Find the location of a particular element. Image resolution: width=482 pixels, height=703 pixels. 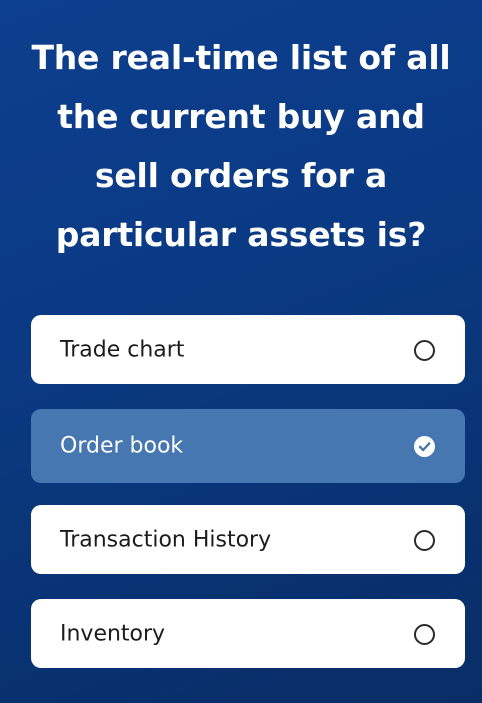

question-line-2: the current buy and is located at coordinates (241, 116).